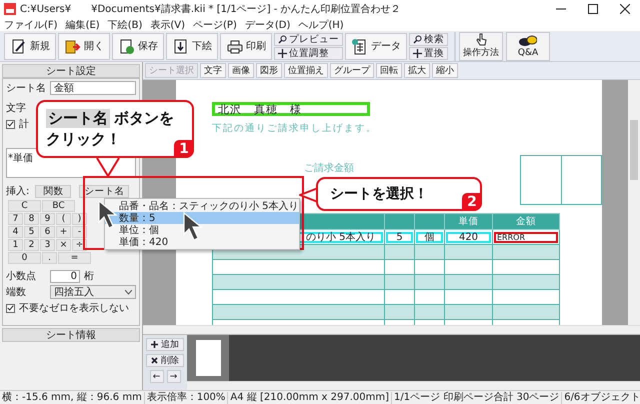 The width and height of the screenshot is (640, 404). Describe the element at coordinates (24, 258) in the screenshot. I see `calculator-key: 0` at that location.